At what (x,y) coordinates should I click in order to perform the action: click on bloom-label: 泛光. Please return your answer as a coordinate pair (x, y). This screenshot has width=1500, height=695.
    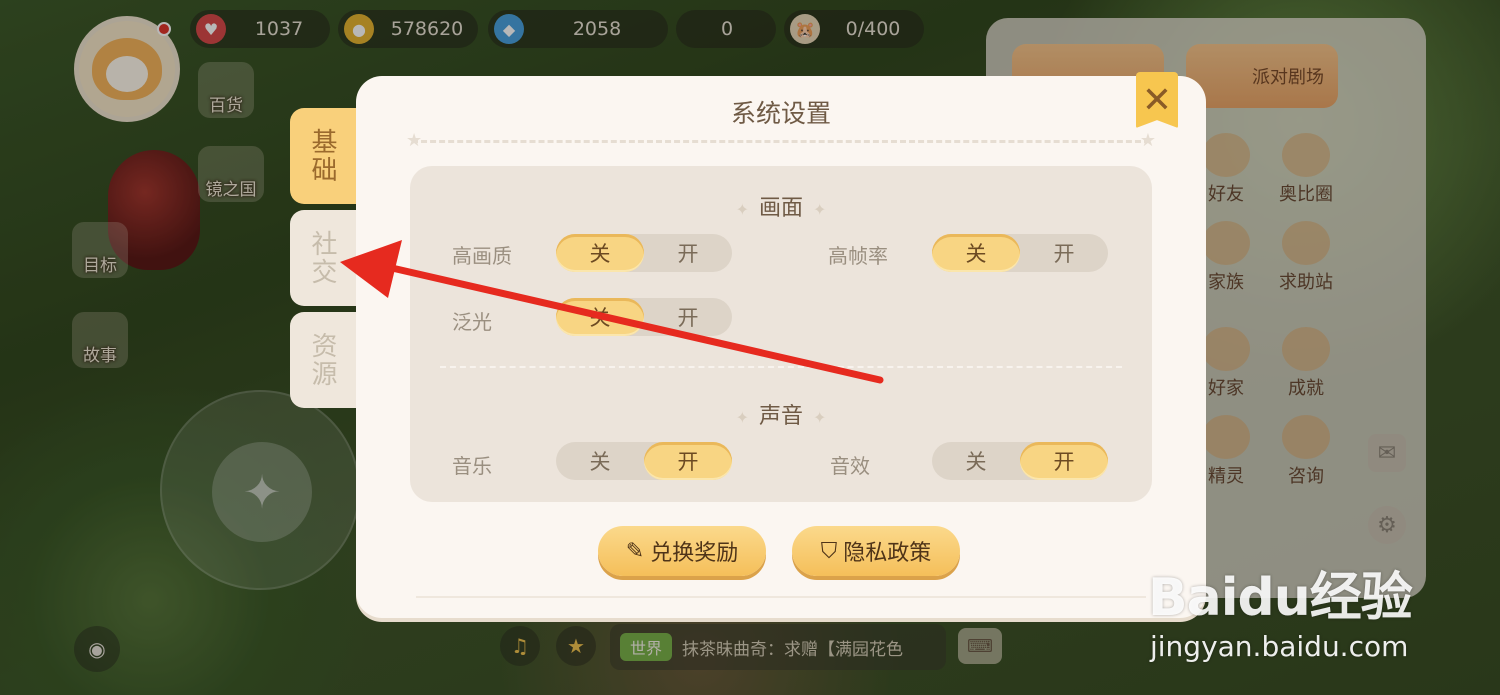
    Looking at the image, I should click on (472, 322).